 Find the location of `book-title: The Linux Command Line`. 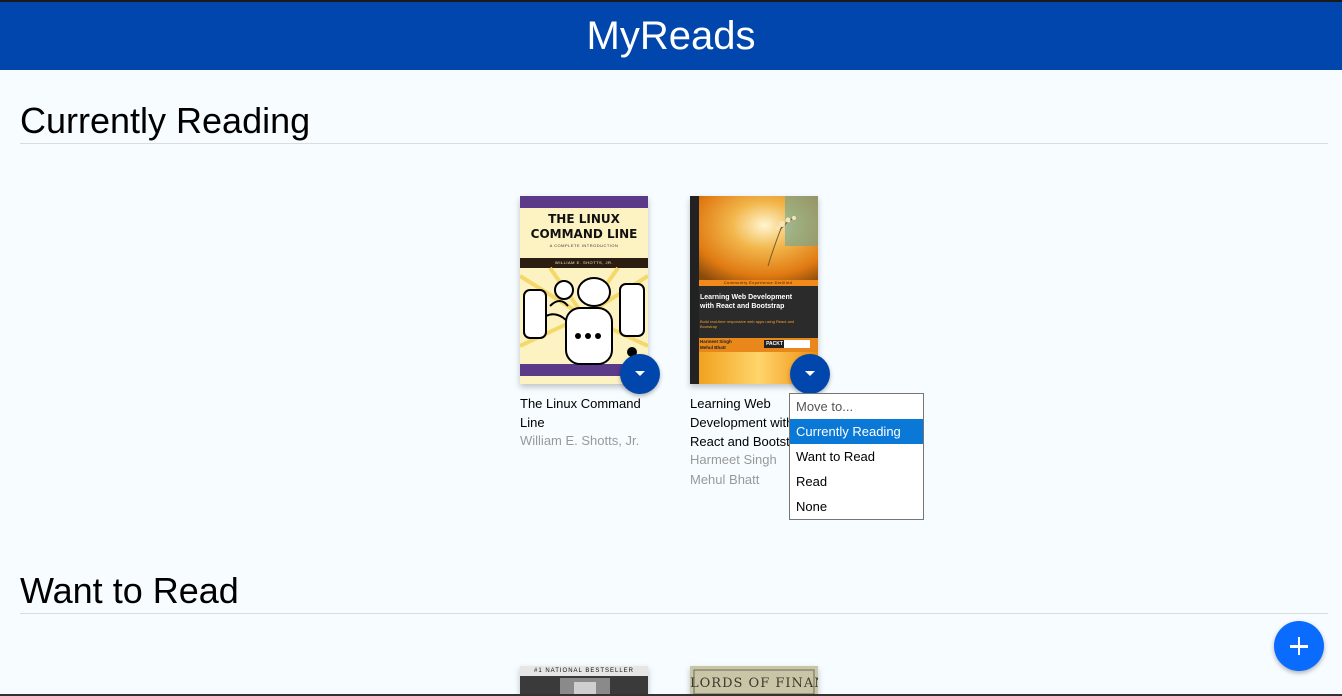

book-title: The Linux Command Line is located at coordinates (580, 413).